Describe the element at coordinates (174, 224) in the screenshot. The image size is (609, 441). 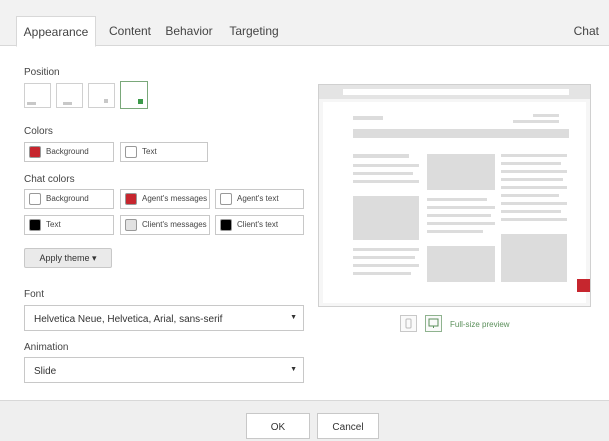
I see `client-messages-label: Client's messages` at that location.